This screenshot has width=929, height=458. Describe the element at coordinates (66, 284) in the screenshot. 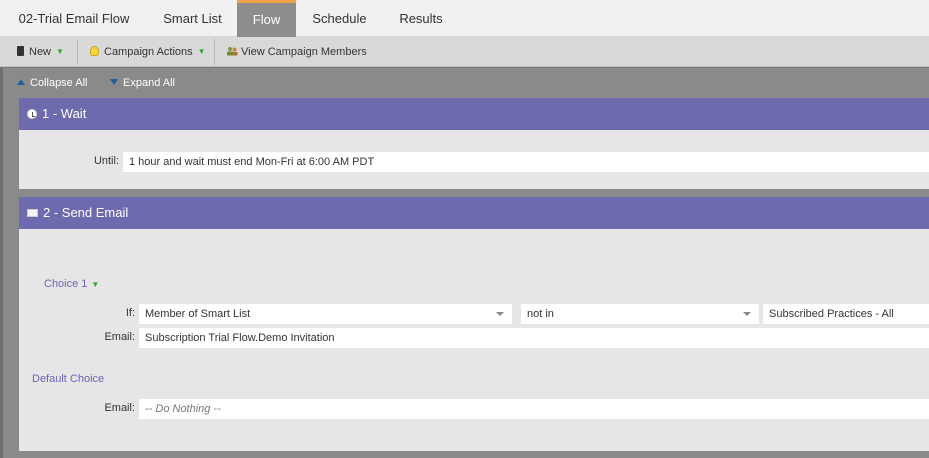

I see `choice-1-text: Choice 1` at that location.